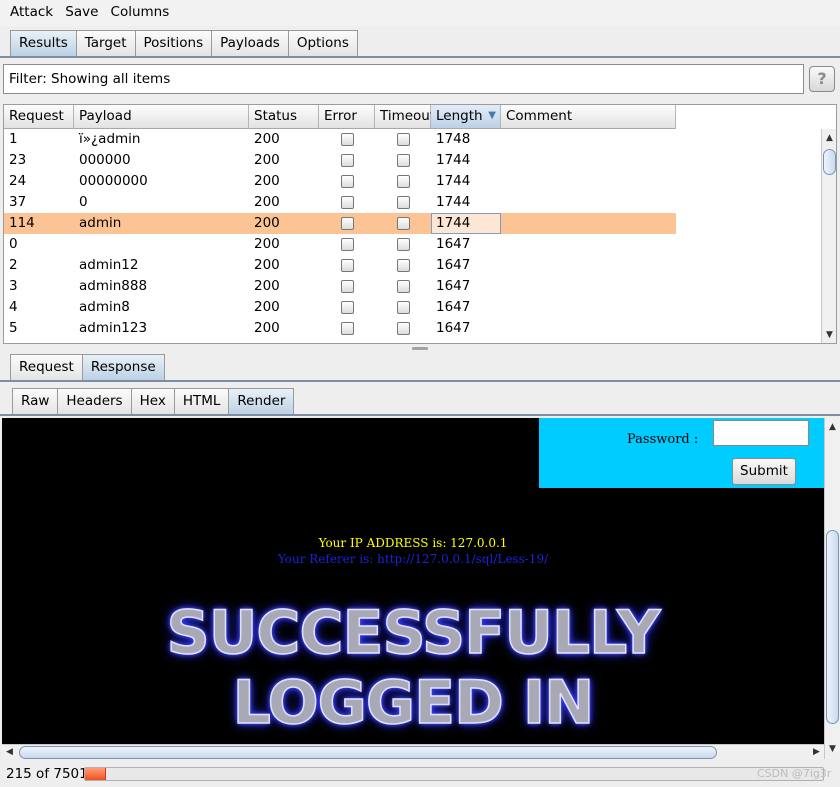 Image resolution: width=840 pixels, height=787 pixels. I want to click on tab-request: Request, so click(46, 367).